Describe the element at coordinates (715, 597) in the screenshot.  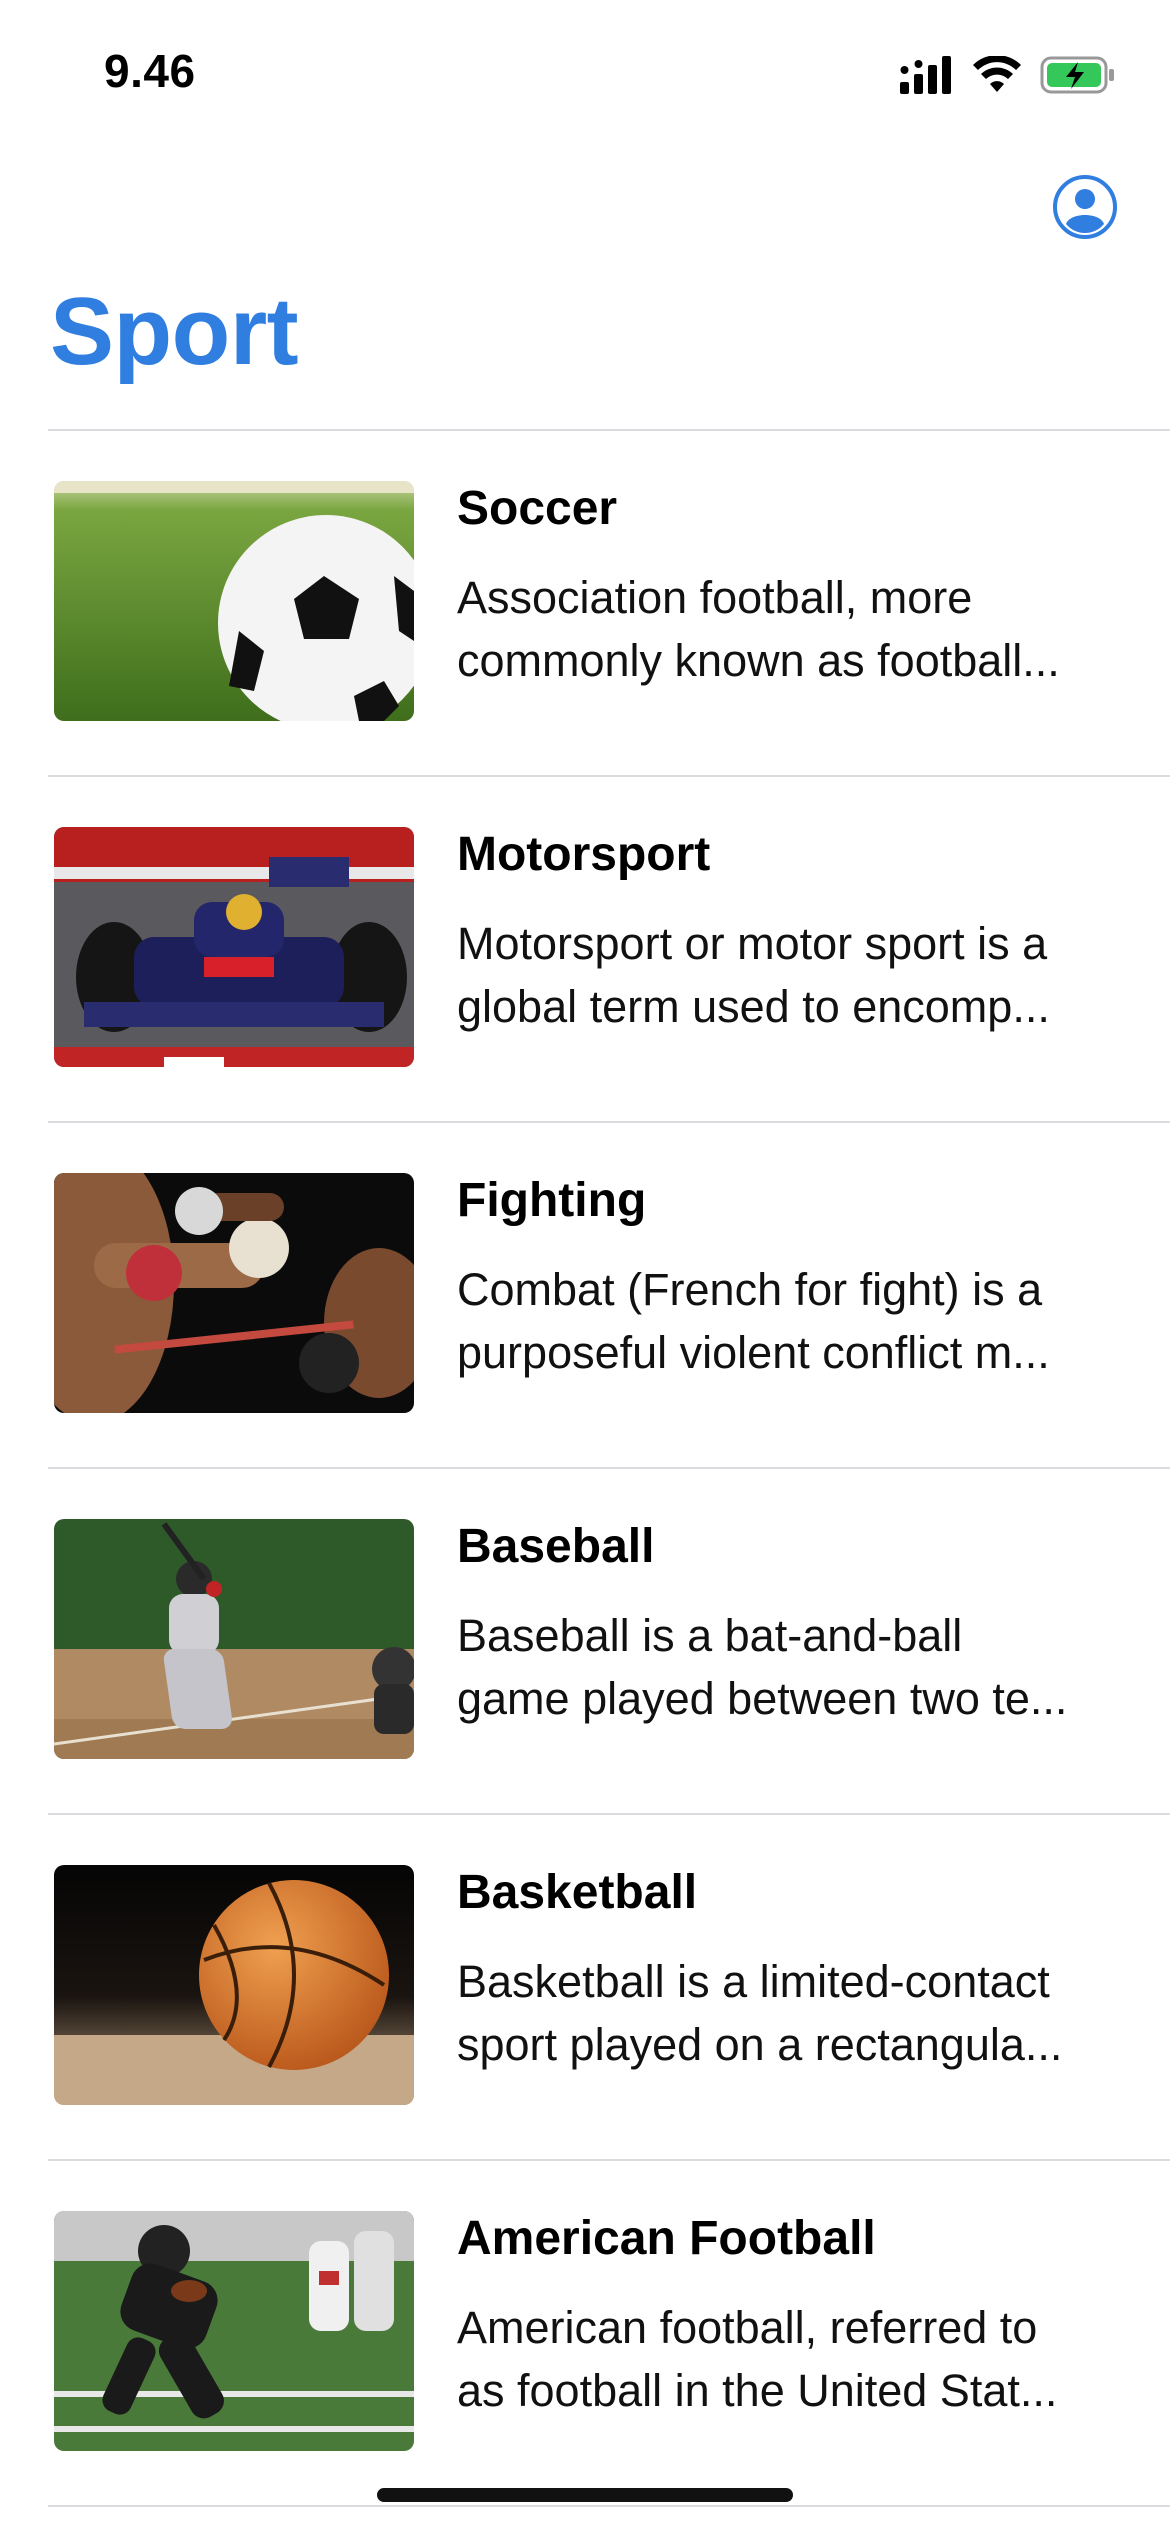
I see `description-line: Association football, more` at that location.